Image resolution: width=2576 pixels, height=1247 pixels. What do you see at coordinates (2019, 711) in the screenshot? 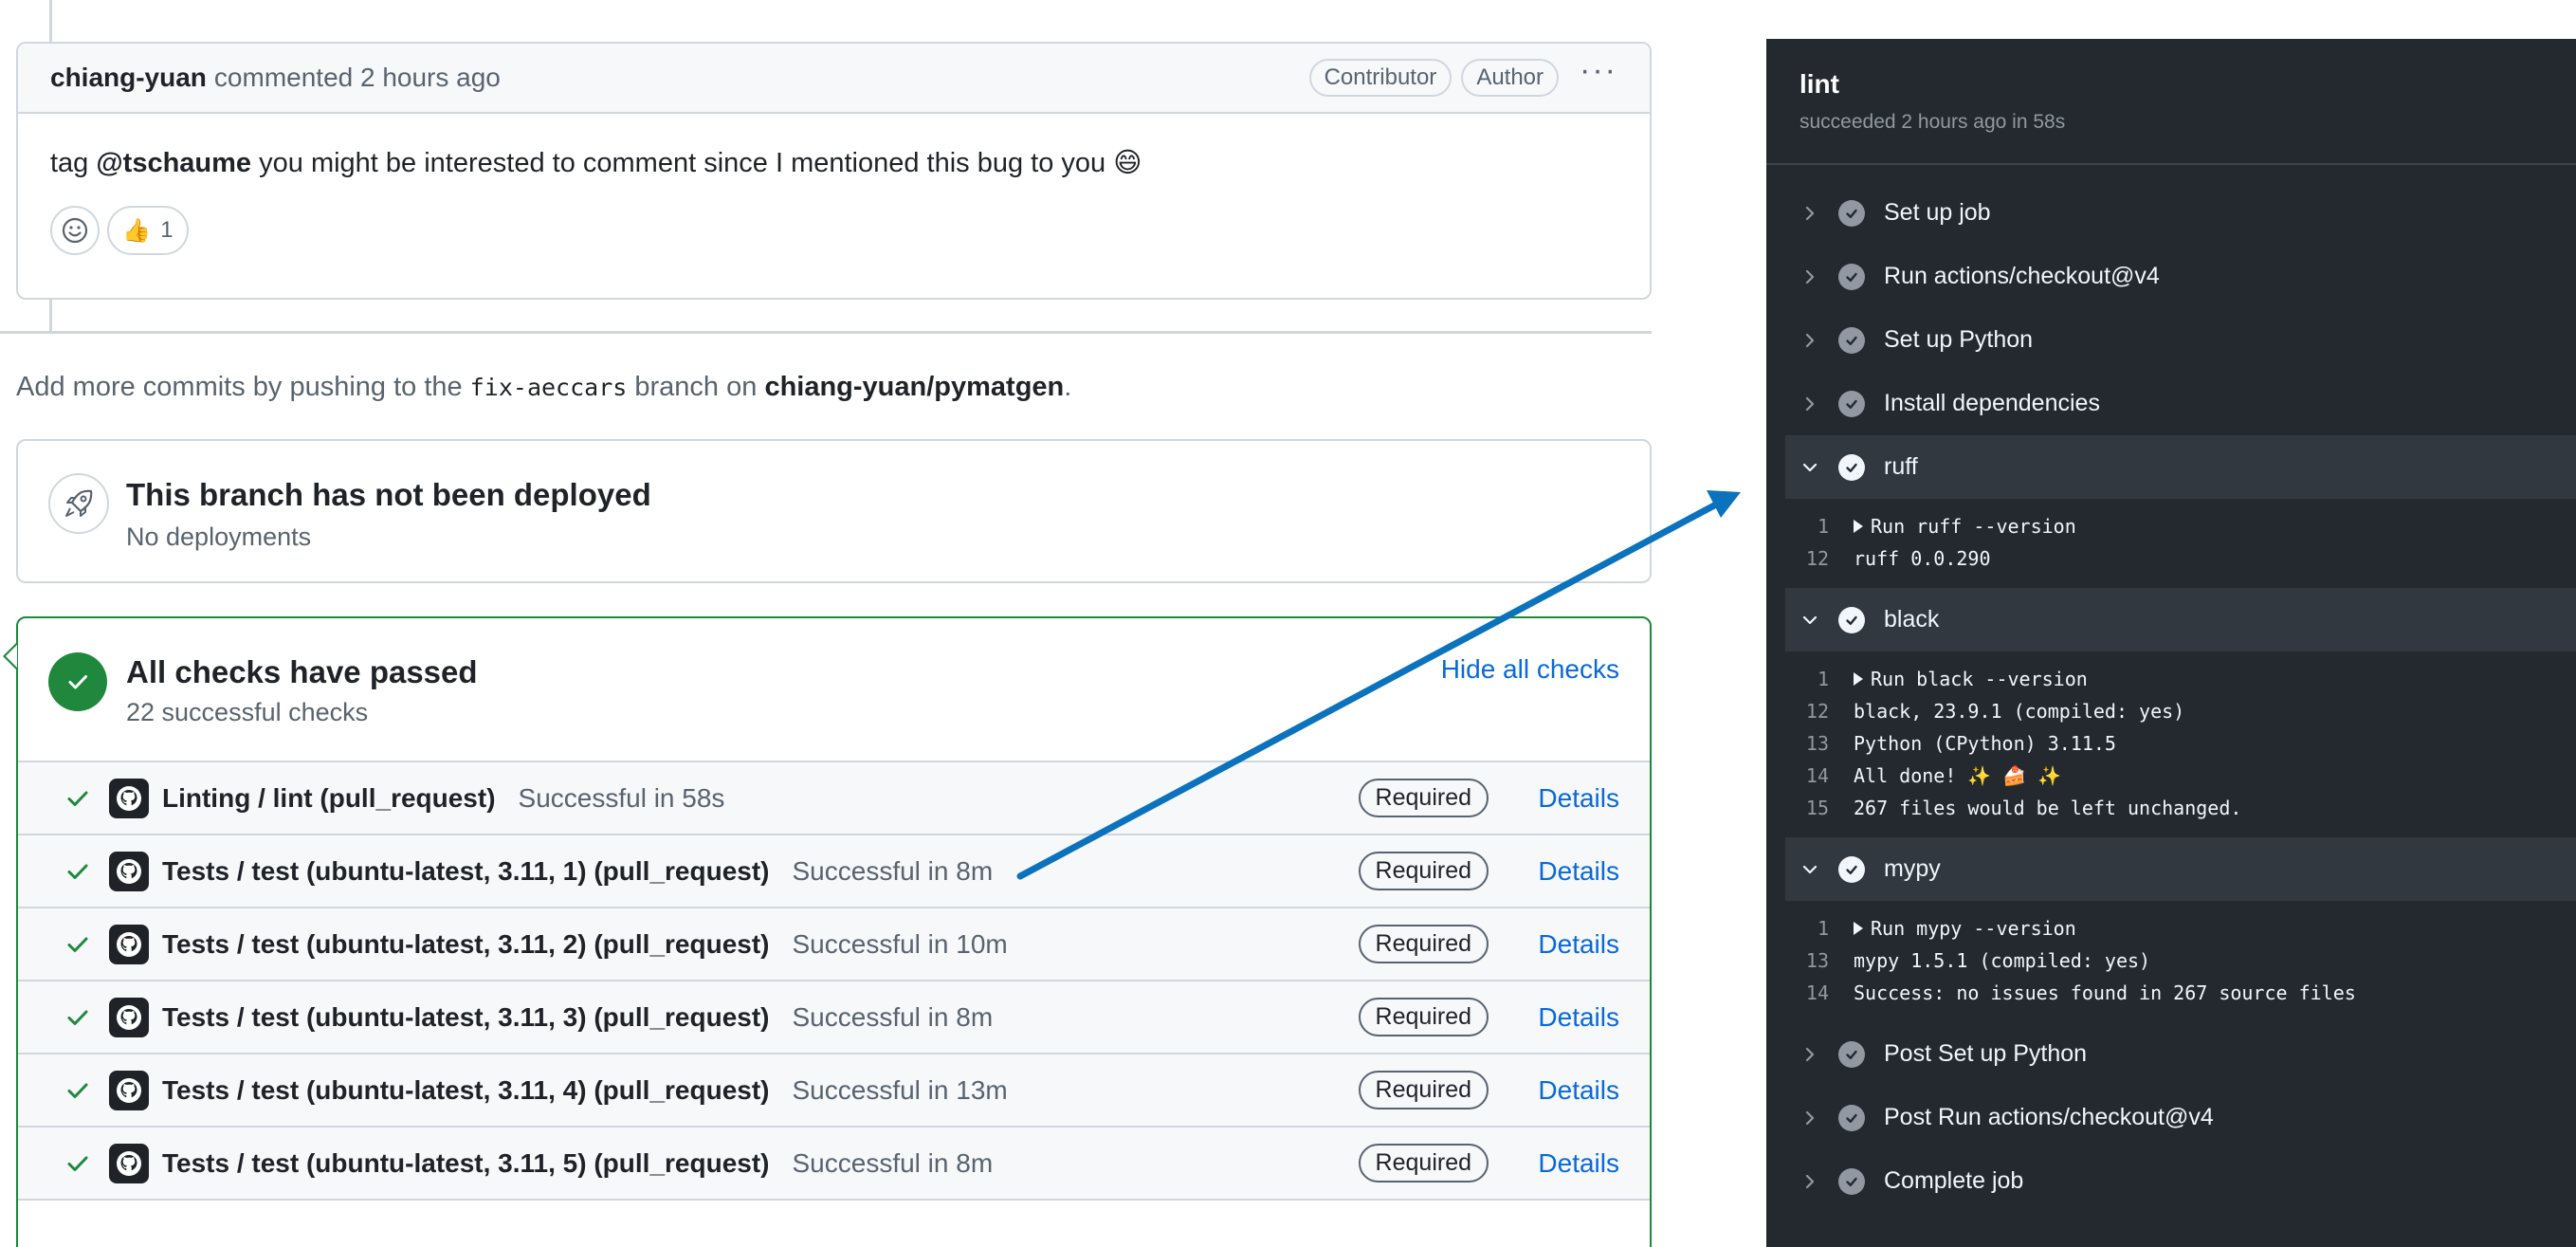
I see `log-text: black, 23.9.1 (compiled: yes)` at bounding box center [2019, 711].